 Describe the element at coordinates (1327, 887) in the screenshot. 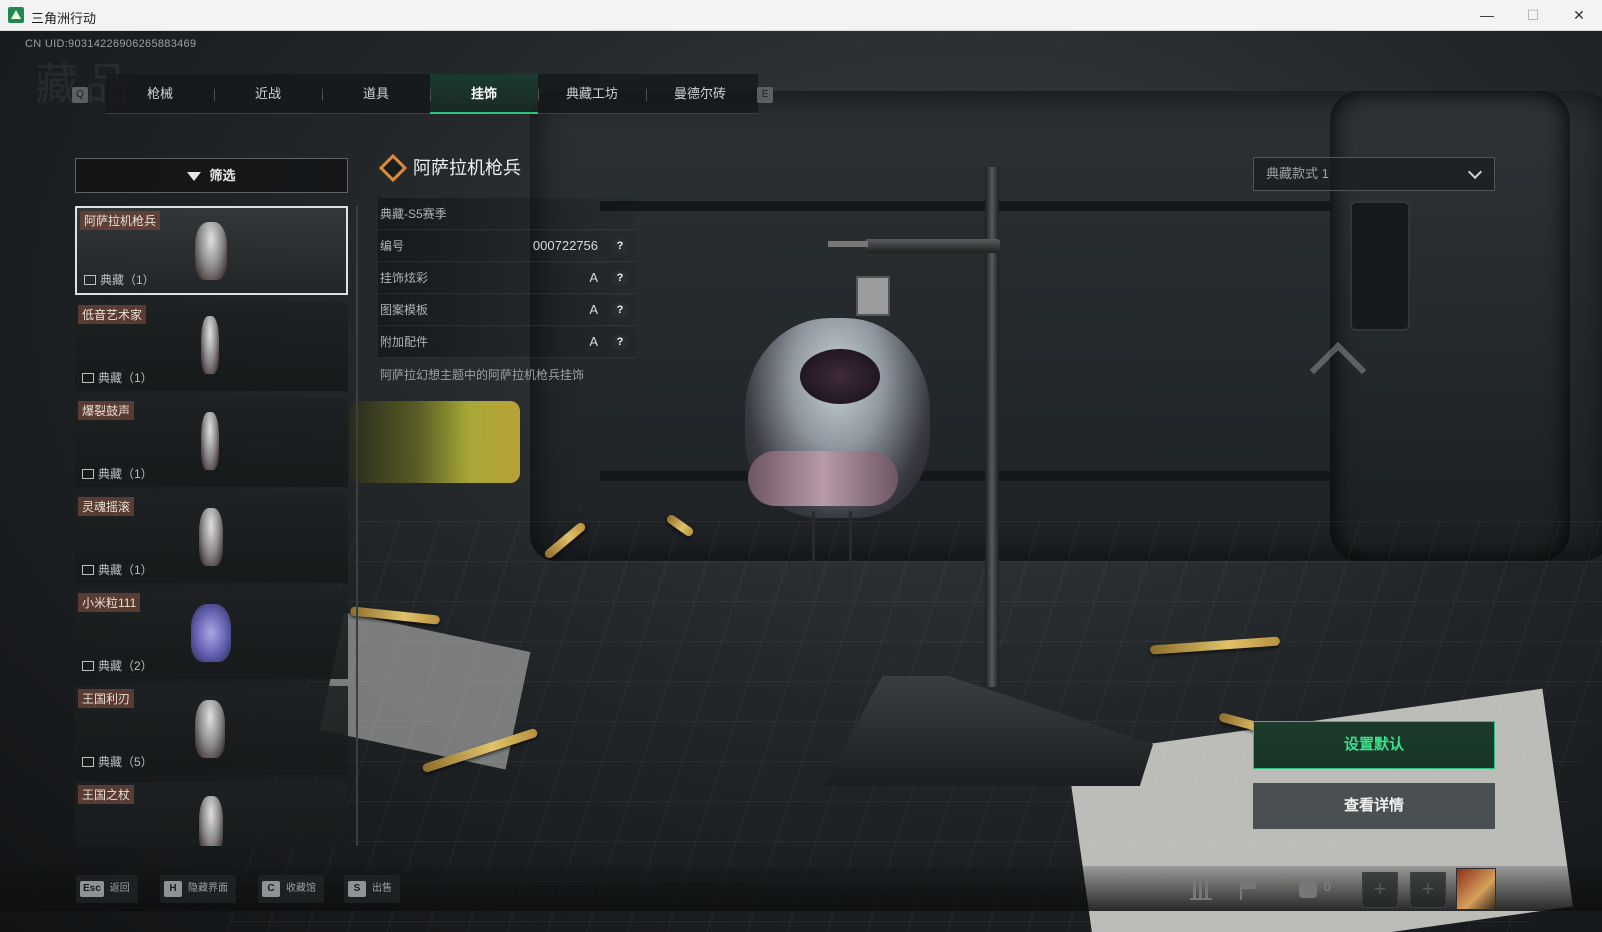

I see `friend-count: 0` at that location.